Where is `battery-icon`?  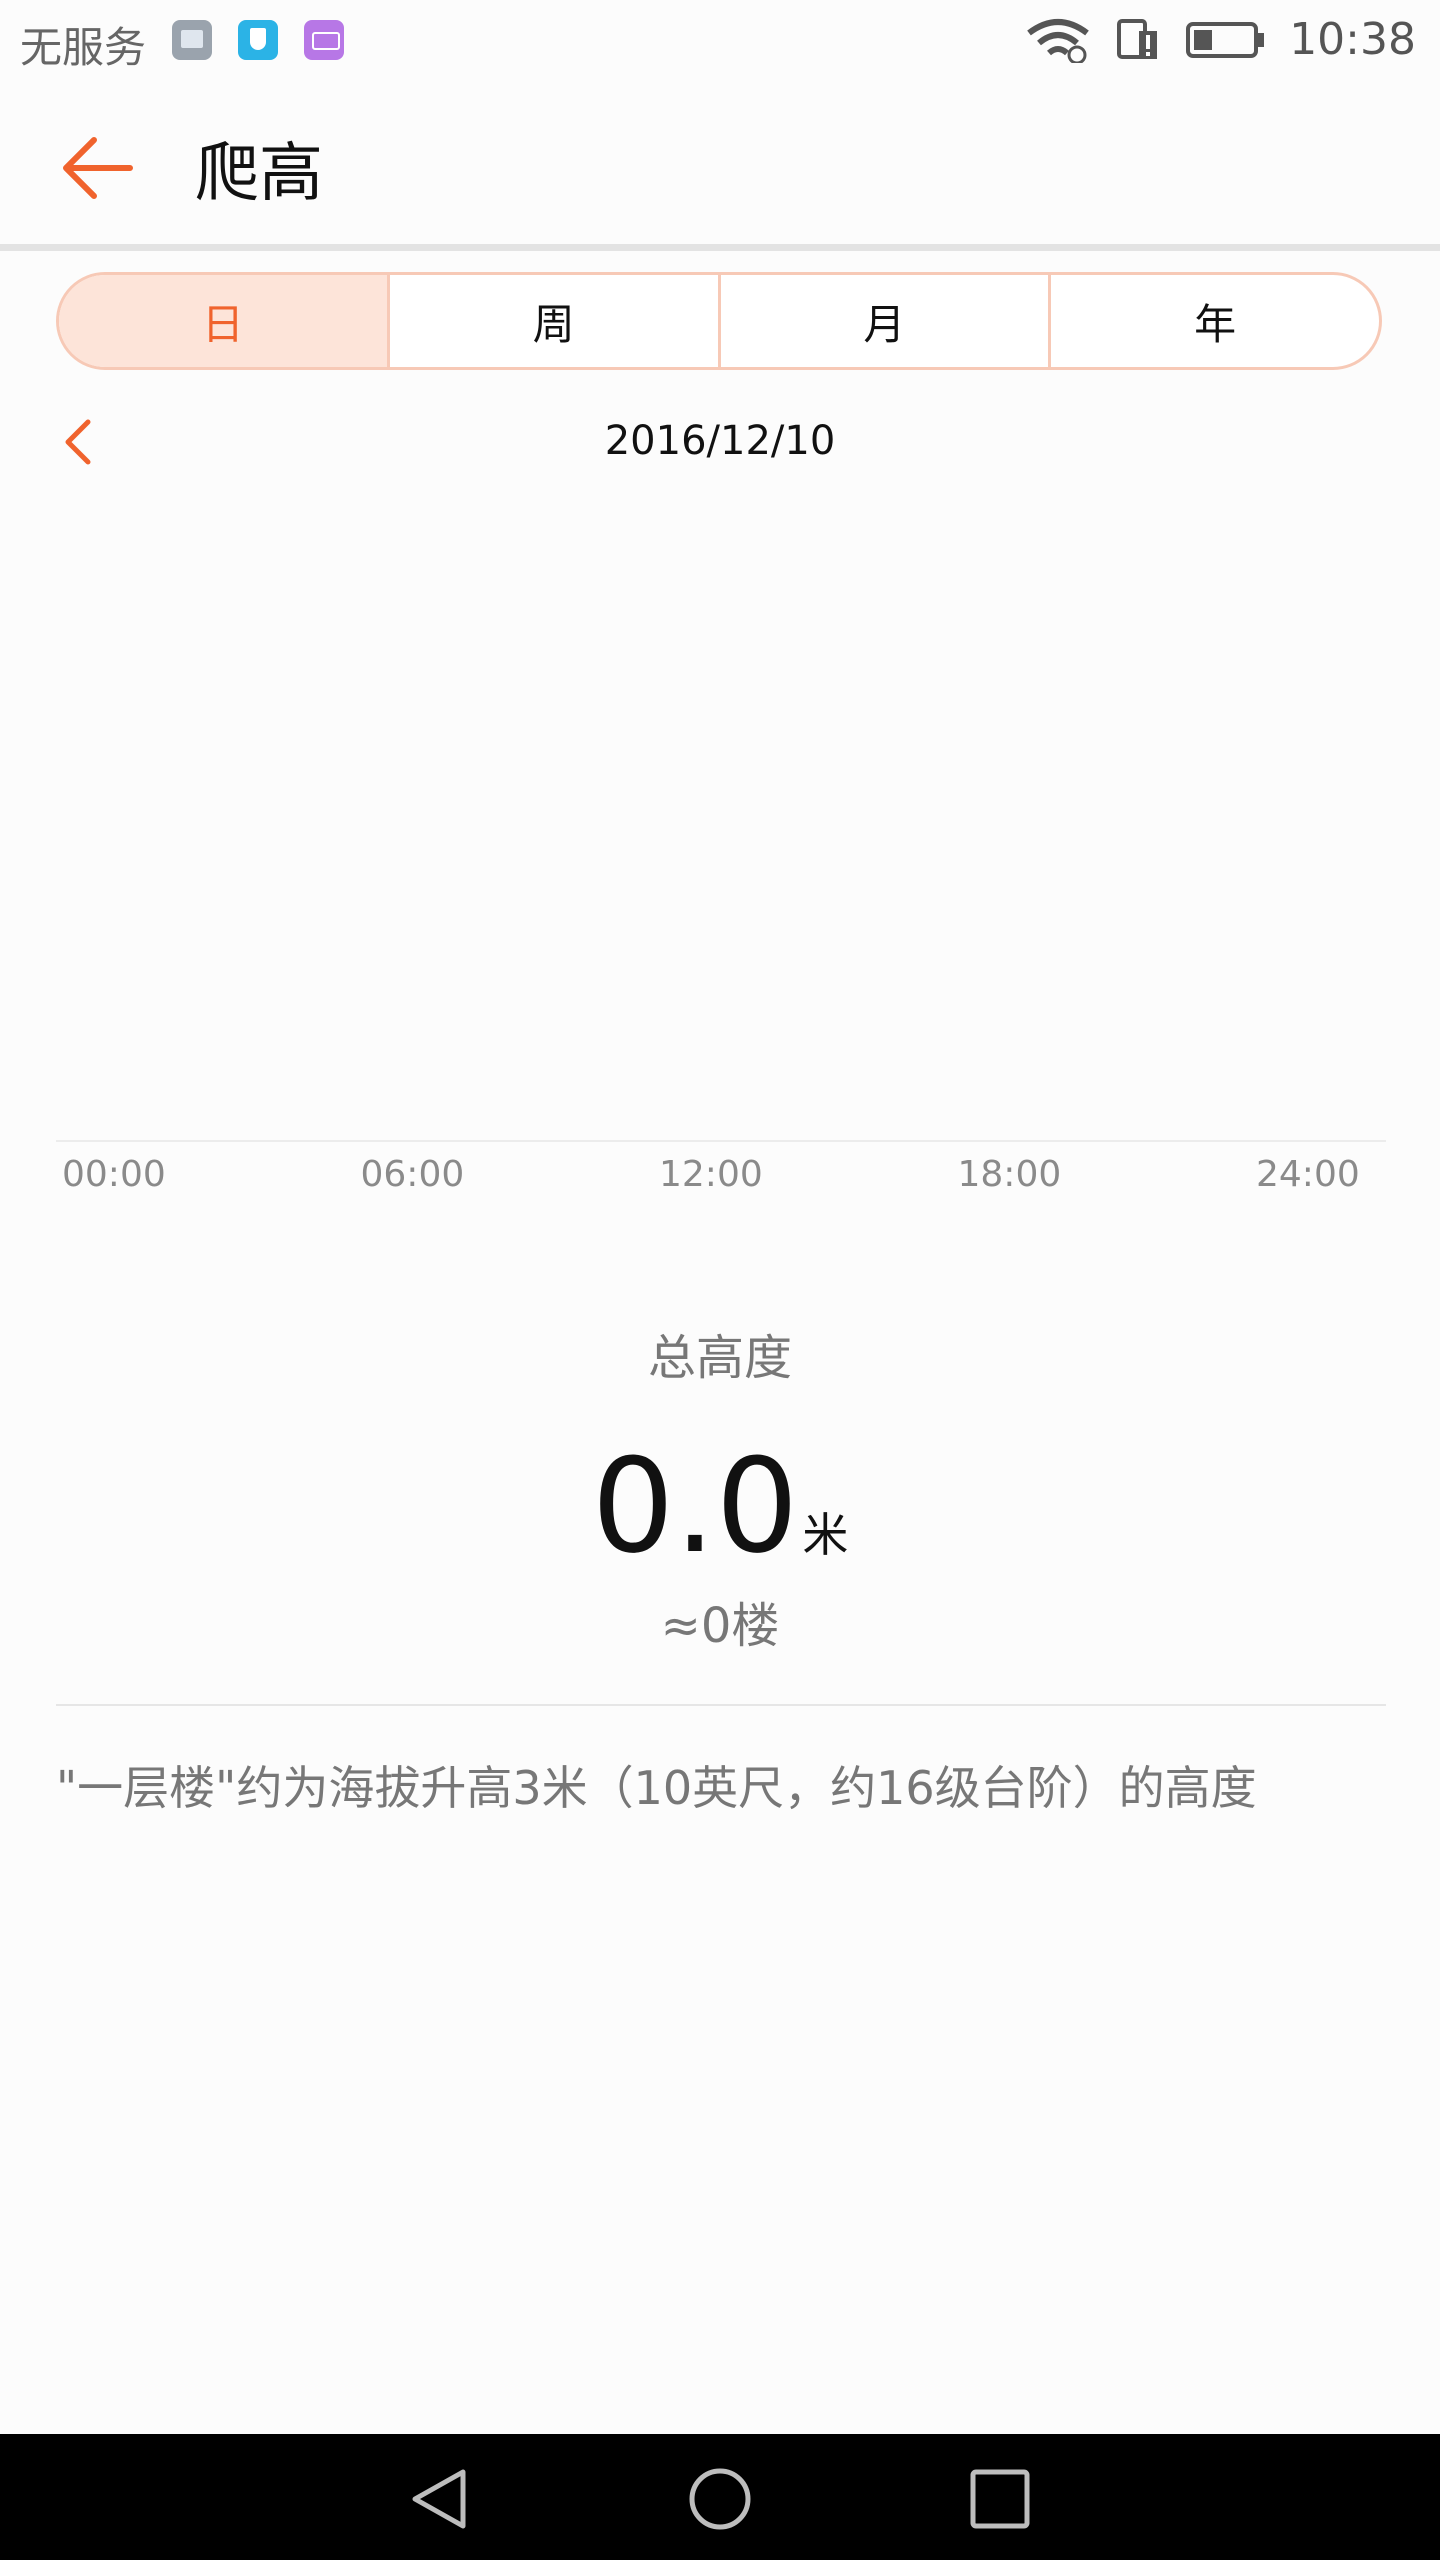
battery-icon is located at coordinates (1225, 39).